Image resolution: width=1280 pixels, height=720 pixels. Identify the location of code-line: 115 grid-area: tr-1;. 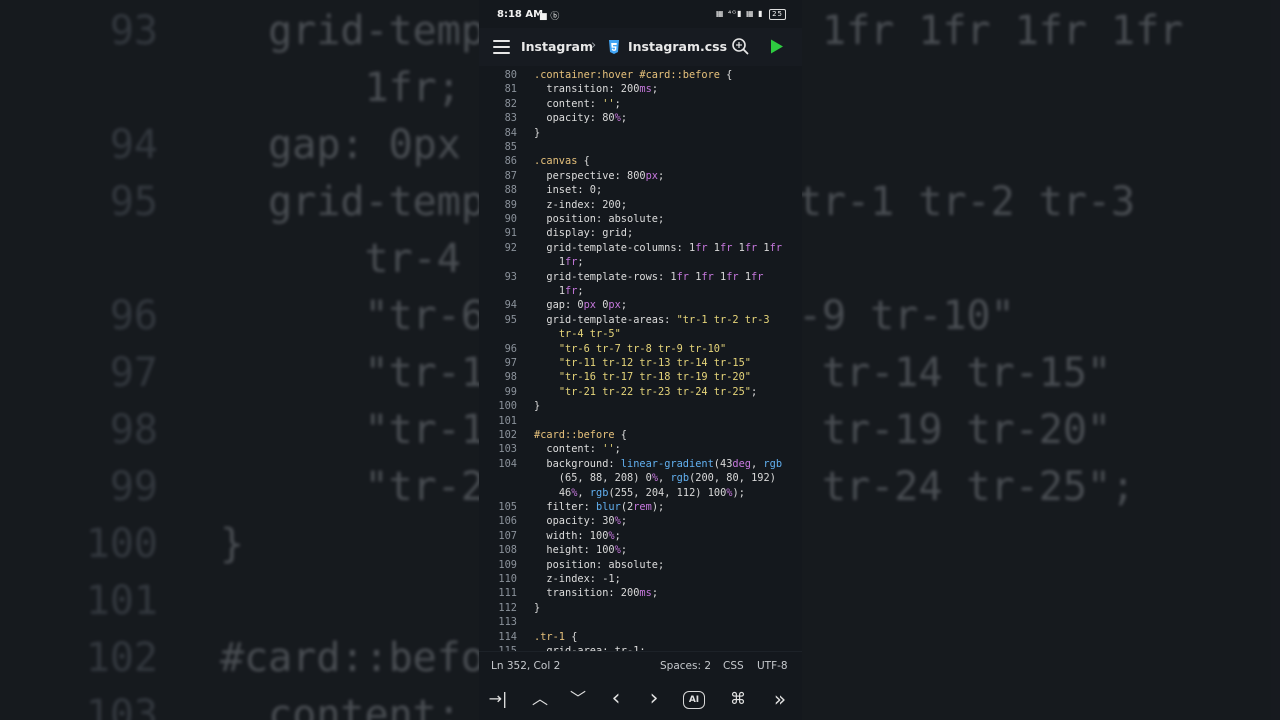
(640, 647).